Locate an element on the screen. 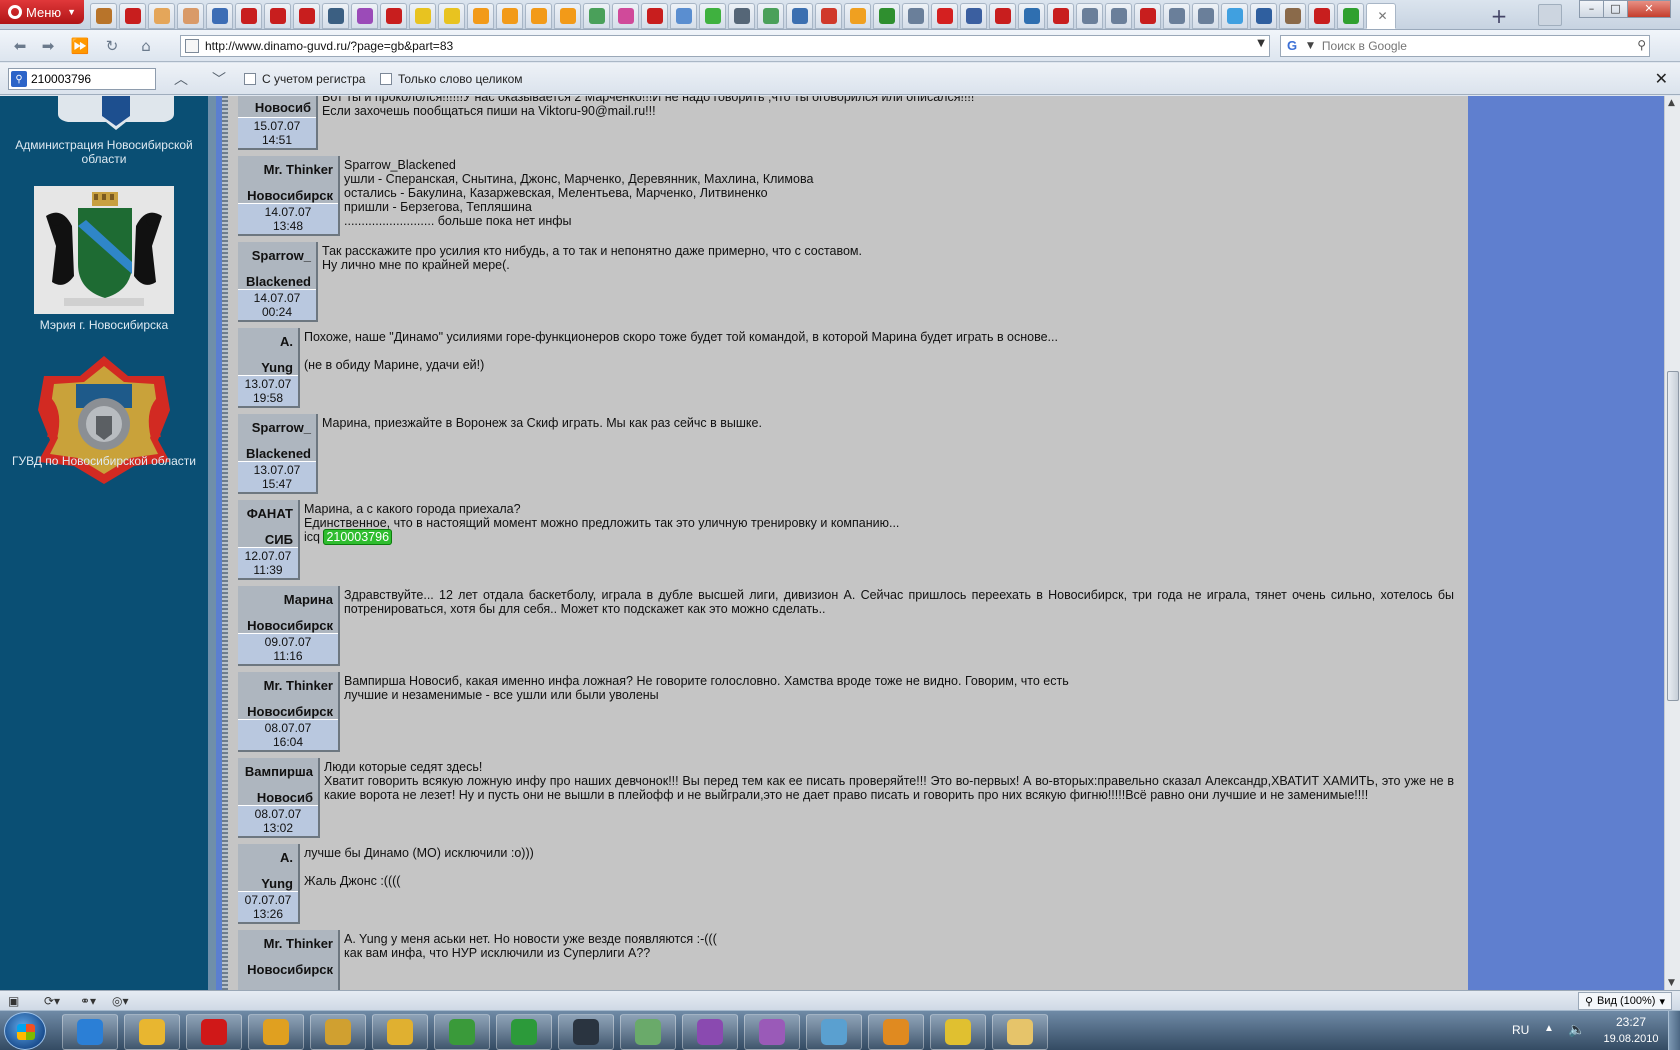 This screenshot has height=1050, width=1680. clock-date: 19.08.2010 is located at coordinates (1631, 1039).